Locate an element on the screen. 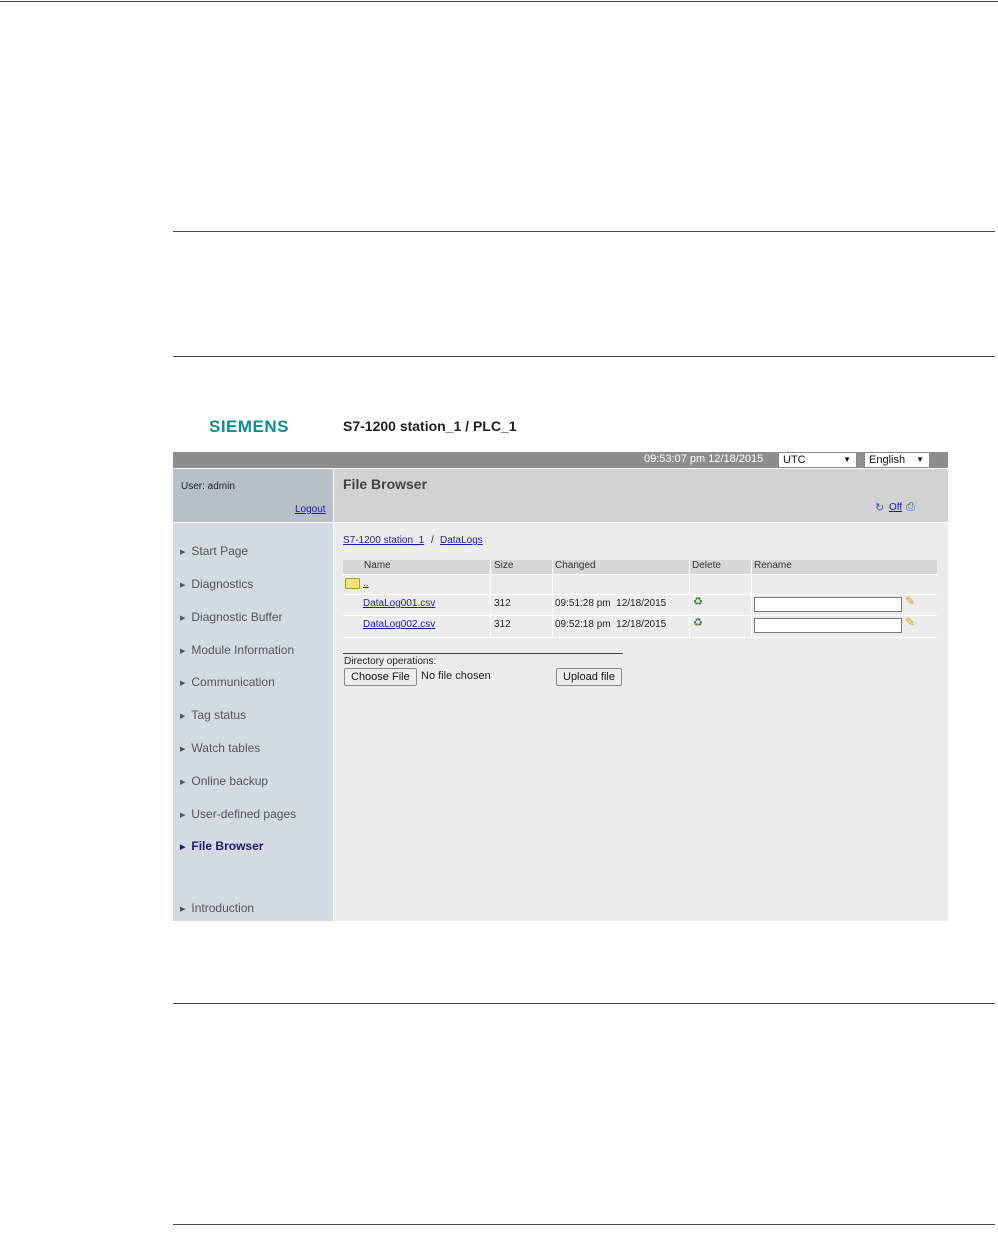 This screenshot has width=998, height=1249. refresh-off-link: Off is located at coordinates (895, 507).